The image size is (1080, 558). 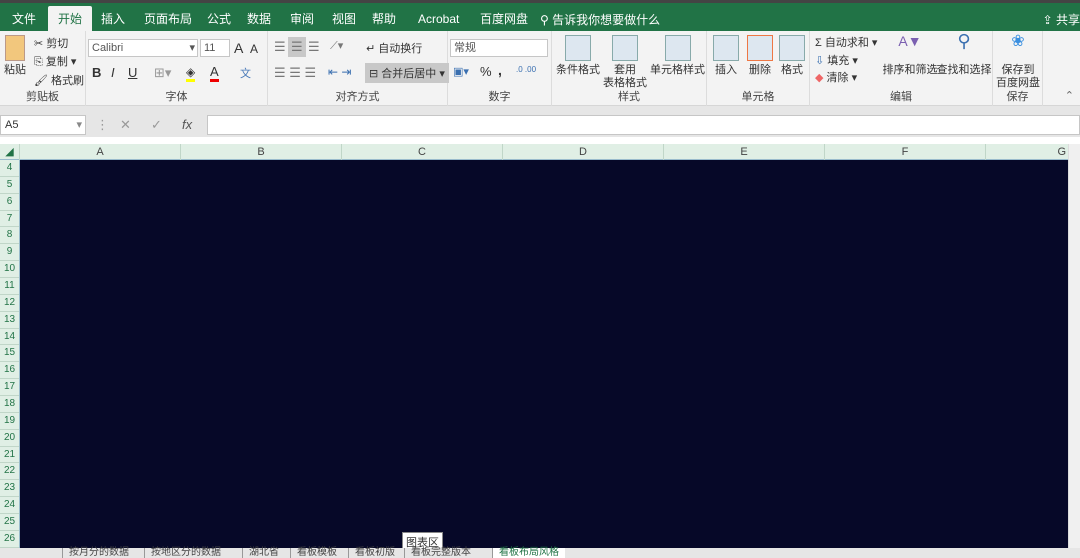 I want to click on conditional-format-button: 条件格式, so click(x=578, y=56).